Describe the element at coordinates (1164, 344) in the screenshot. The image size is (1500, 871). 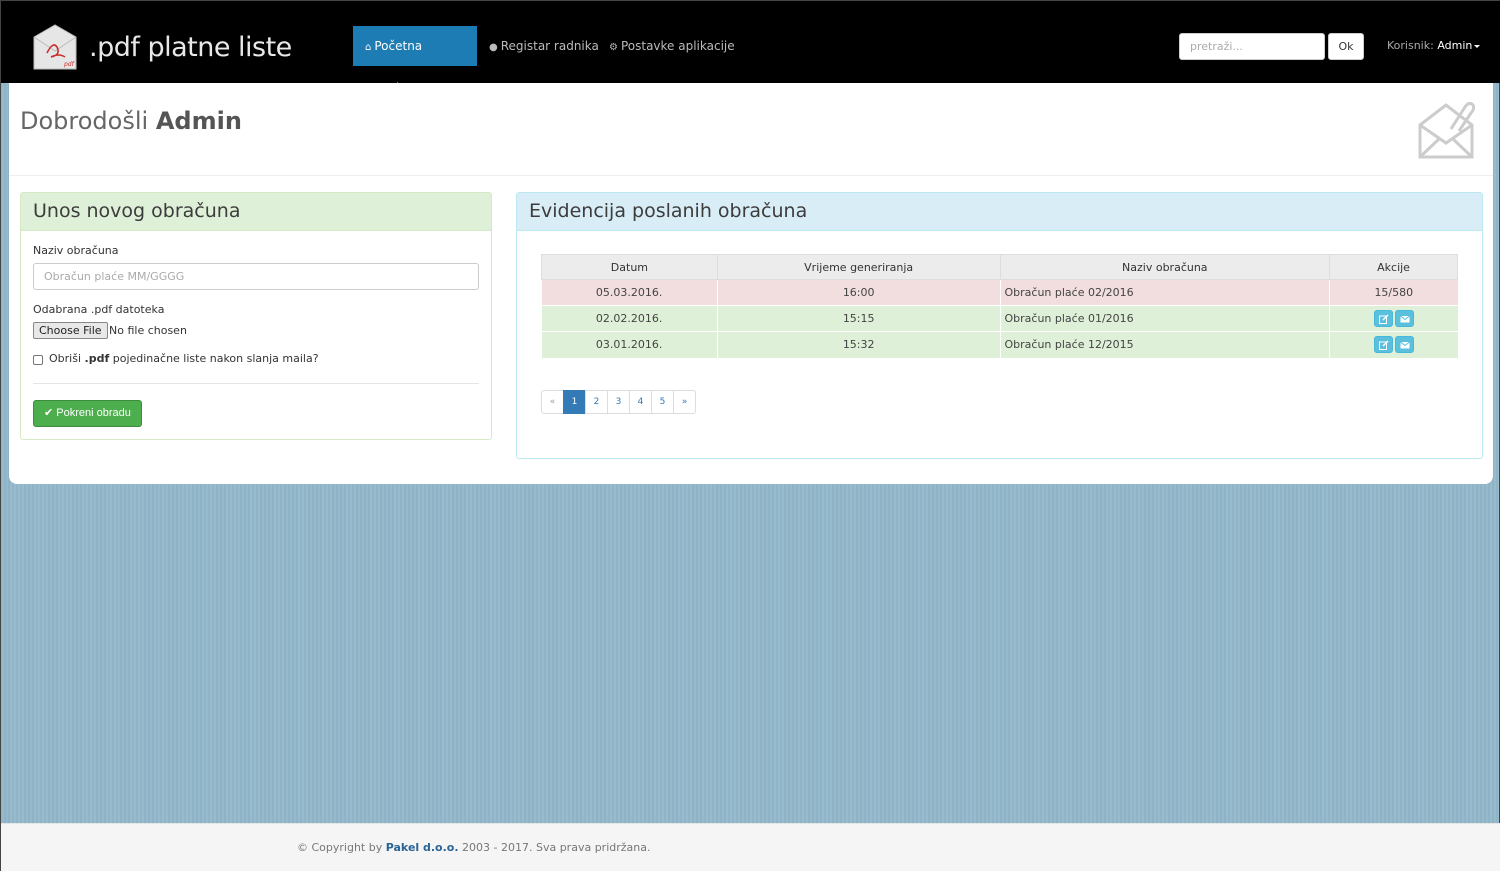
I see `cell-name: Obračun plaće 12/2015` at that location.